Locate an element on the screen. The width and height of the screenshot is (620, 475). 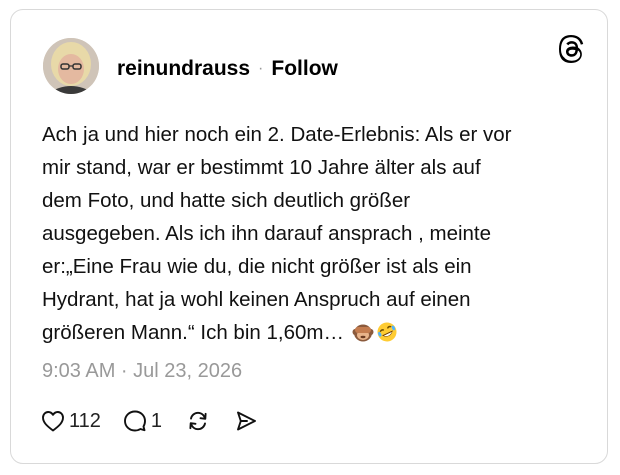
reply-button: 1 is located at coordinates (142, 421).